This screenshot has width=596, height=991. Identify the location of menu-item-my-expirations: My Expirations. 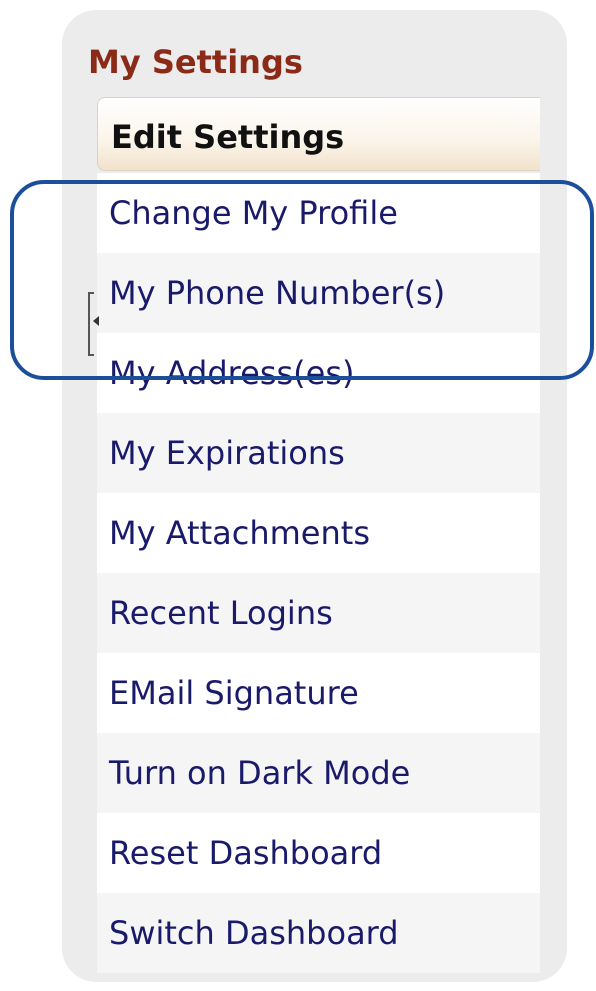
(318, 453).